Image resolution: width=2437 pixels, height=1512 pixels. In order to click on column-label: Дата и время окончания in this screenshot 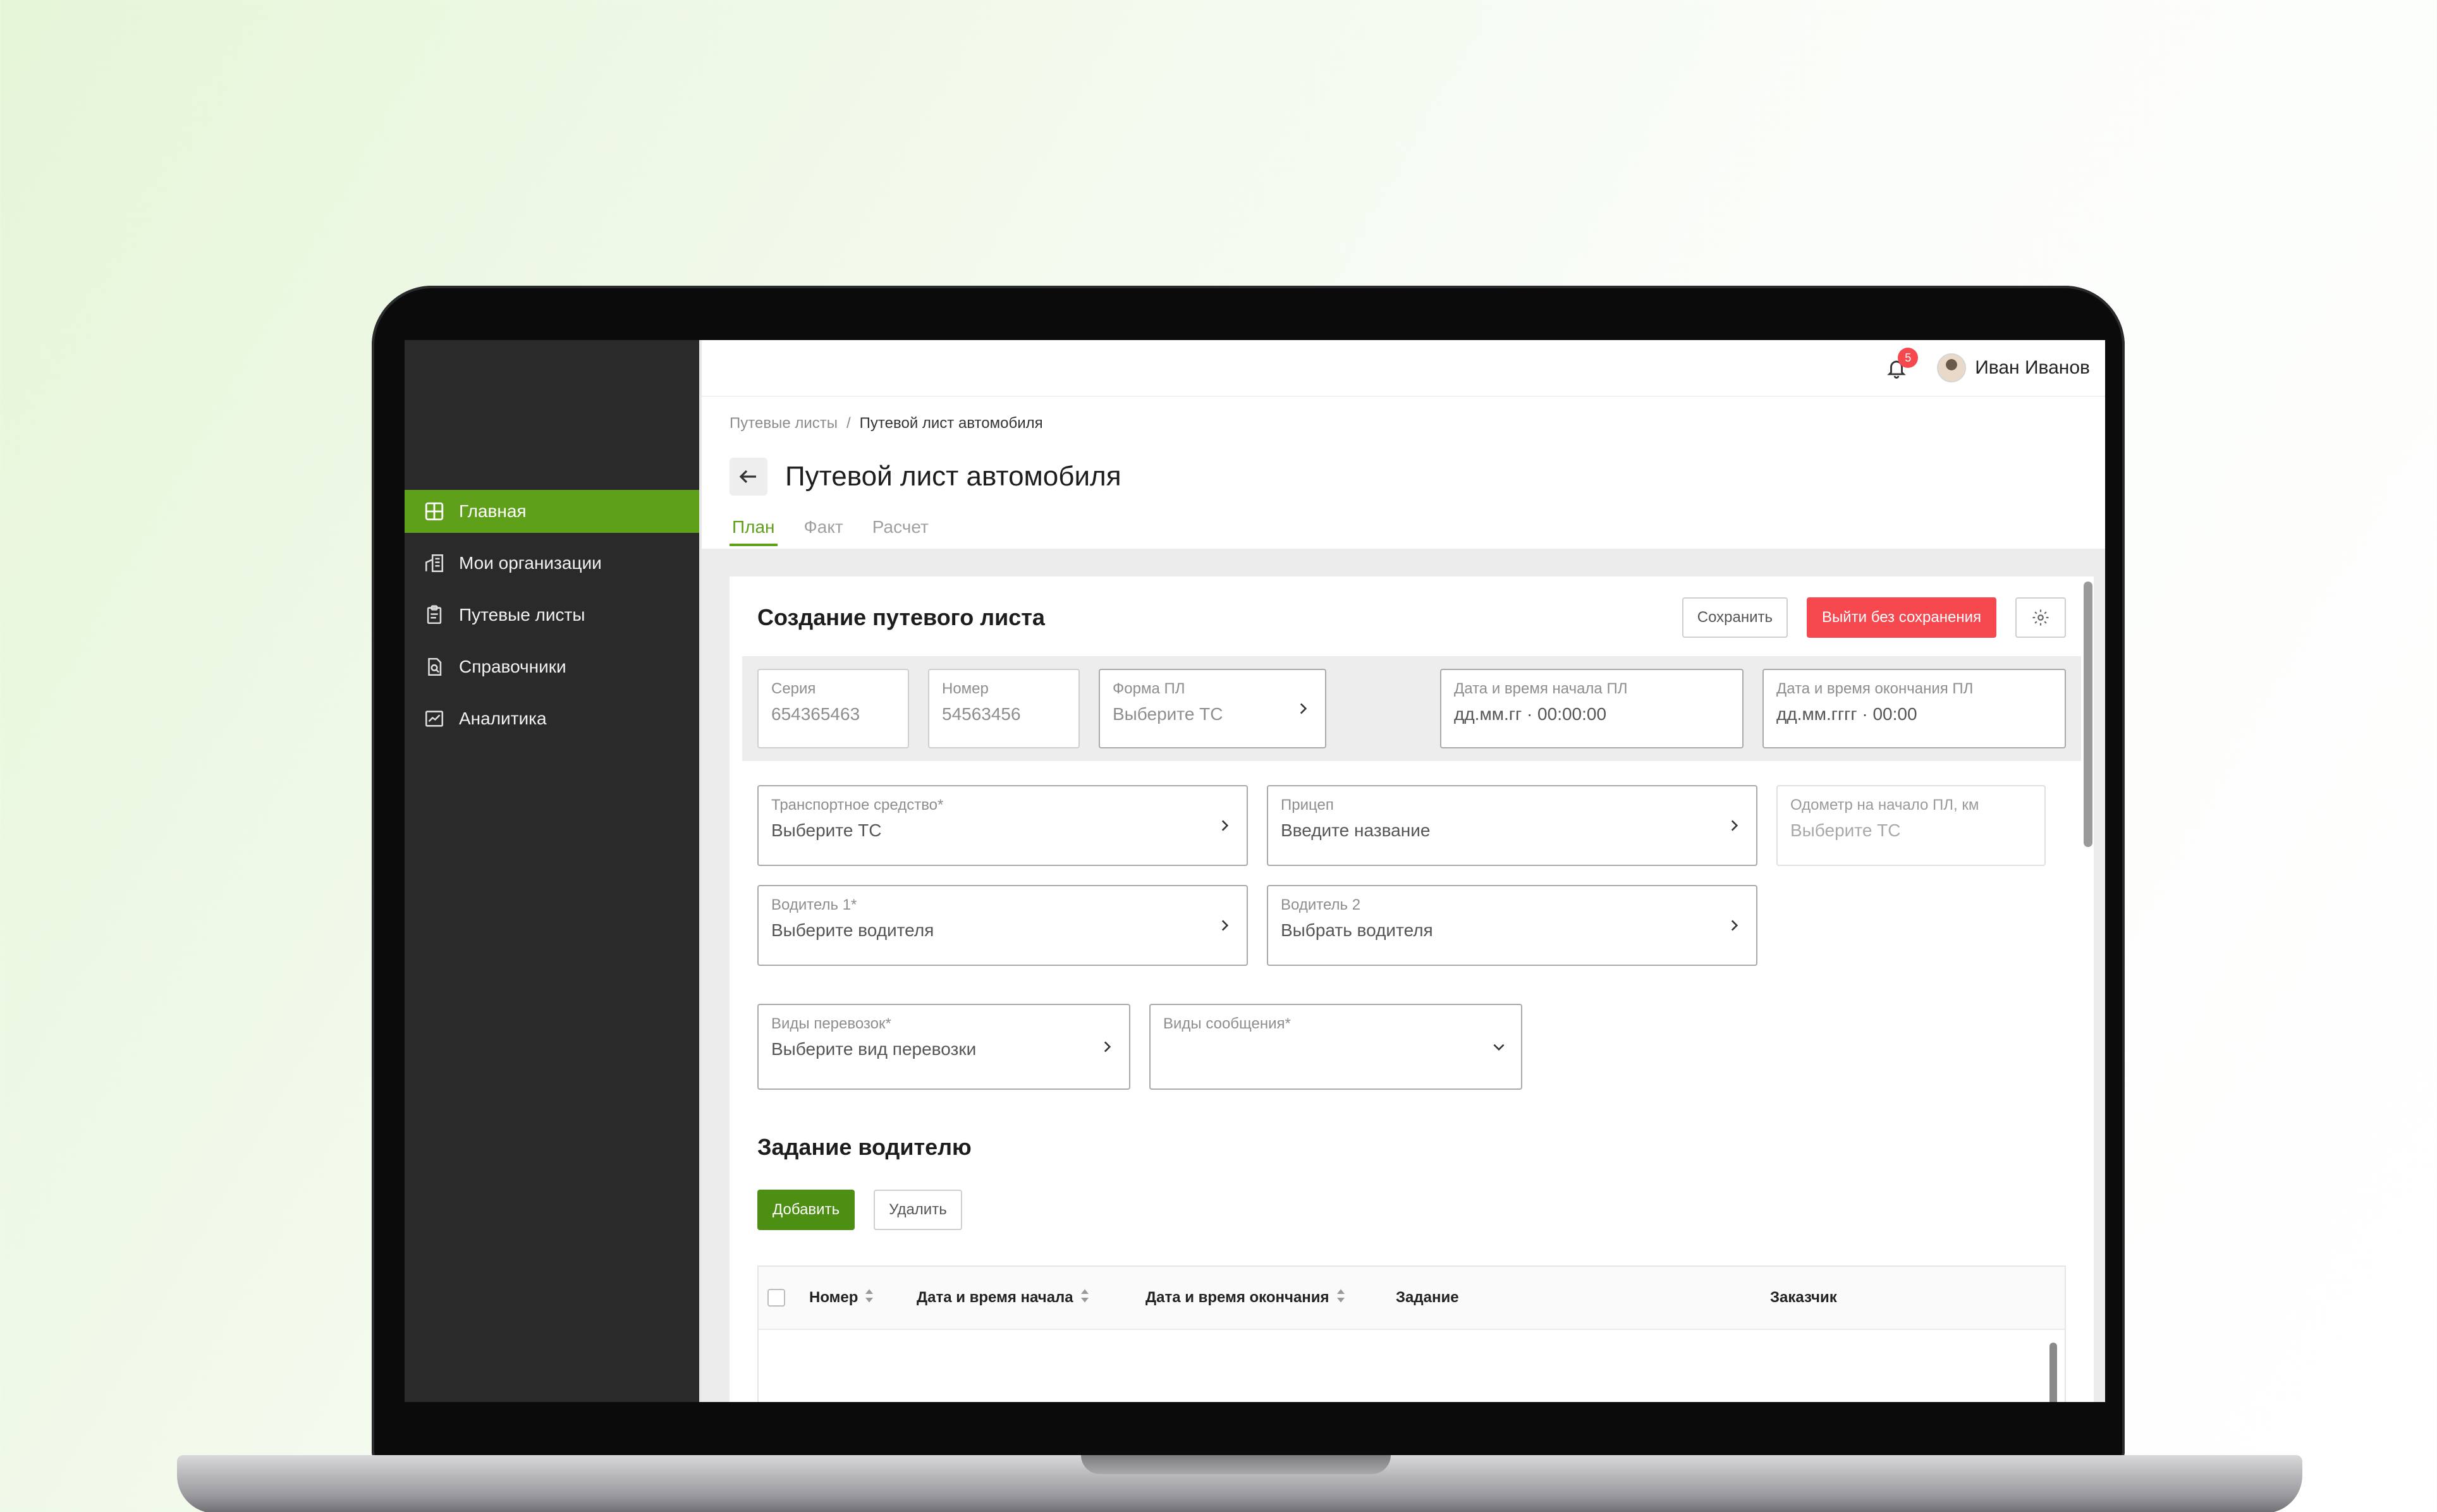, I will do `click(1237, 1297)`.